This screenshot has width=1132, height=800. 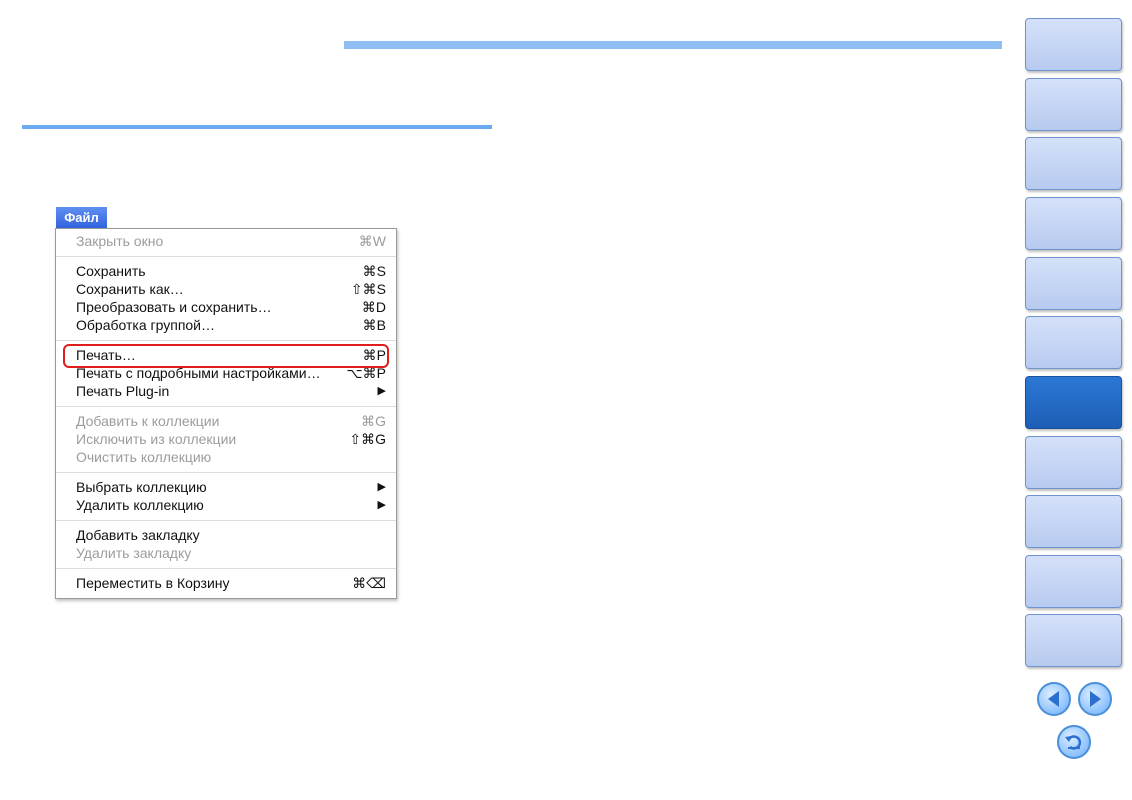 What do you see at coordinates (231, 325) in the screenshot?
I see `menu-item-batch-process: Обработка группой… ⌘B` at bounding box center [231, 325].